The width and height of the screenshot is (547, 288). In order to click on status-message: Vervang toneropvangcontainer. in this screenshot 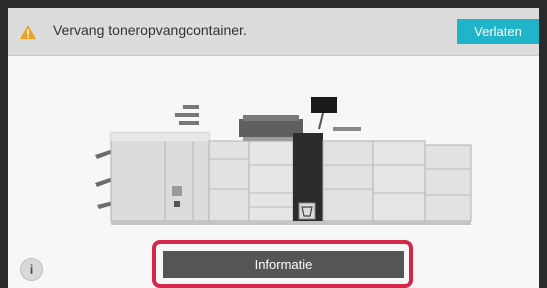, I will do `click(150, 30)`.